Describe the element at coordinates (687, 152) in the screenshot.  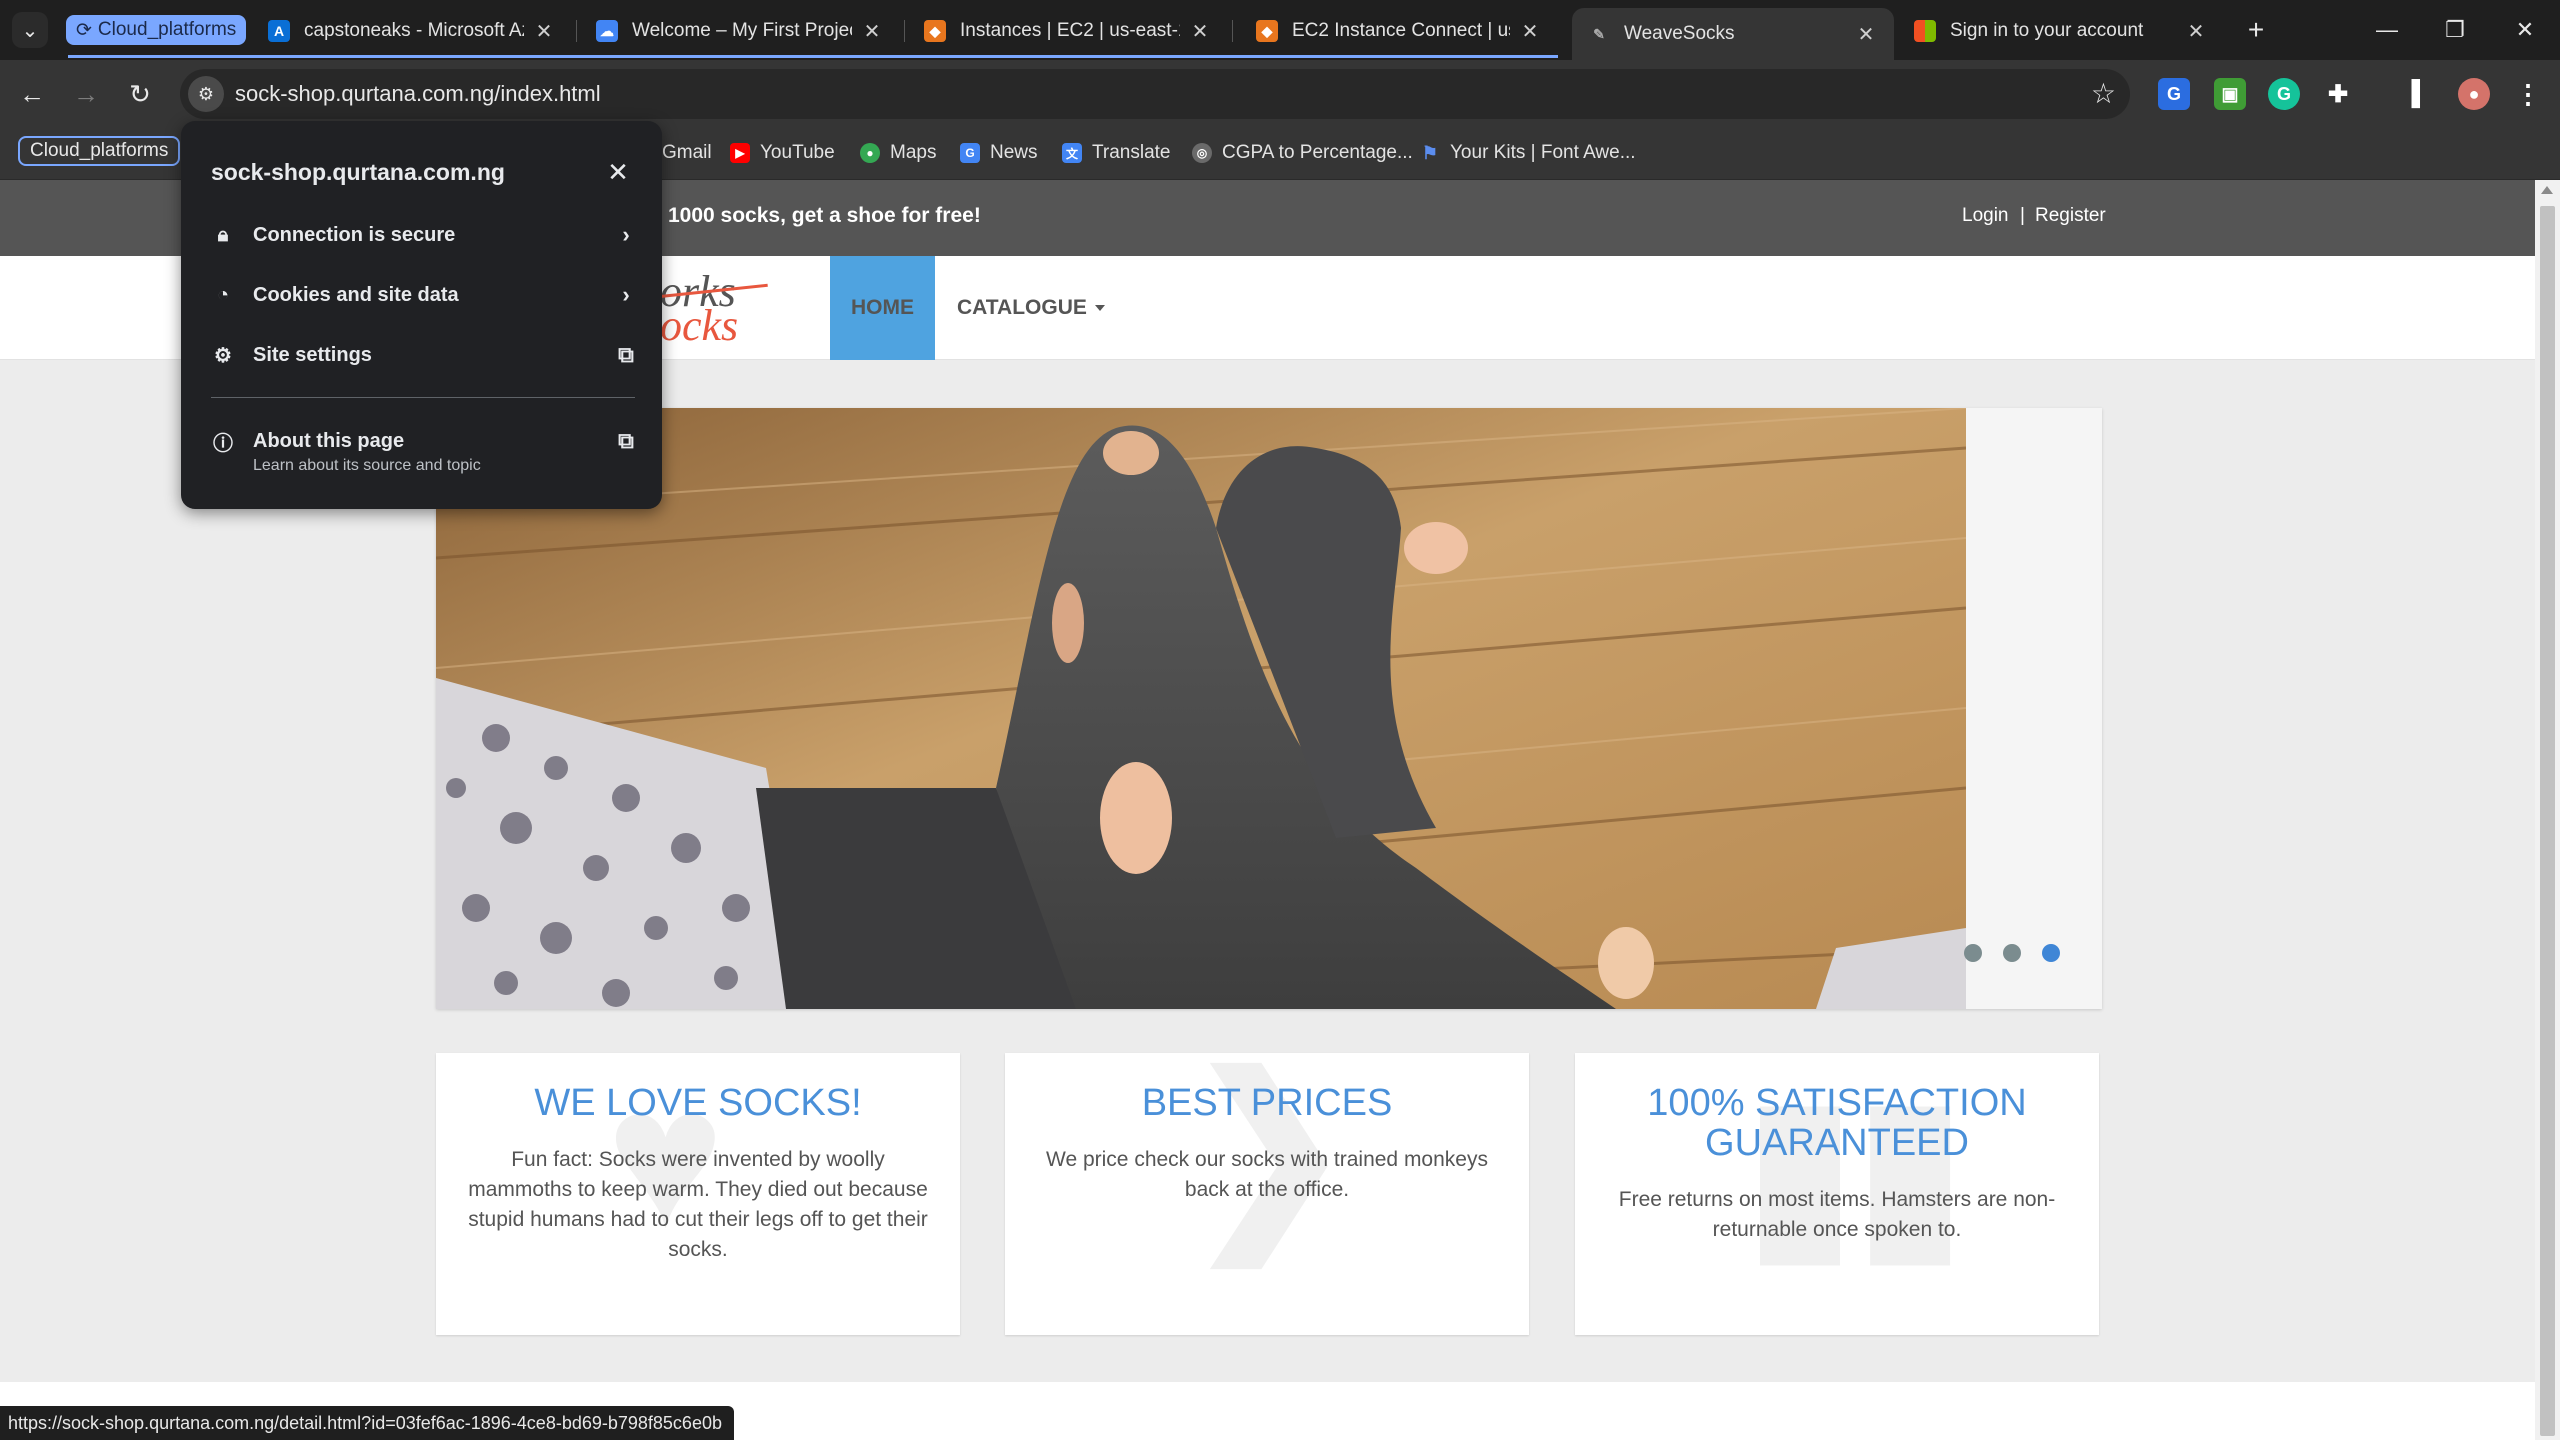
I see `bookmark-label: Gmail` at that location.